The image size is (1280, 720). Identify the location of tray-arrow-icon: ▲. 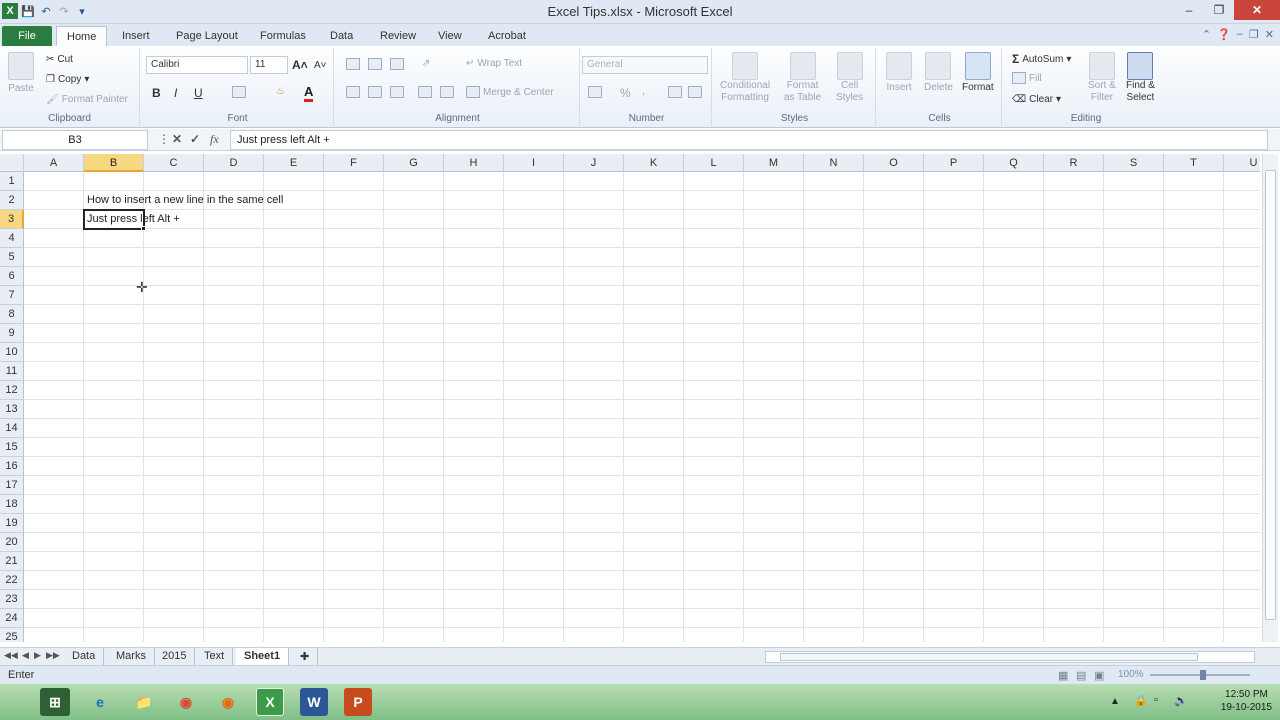
(1115, 701).